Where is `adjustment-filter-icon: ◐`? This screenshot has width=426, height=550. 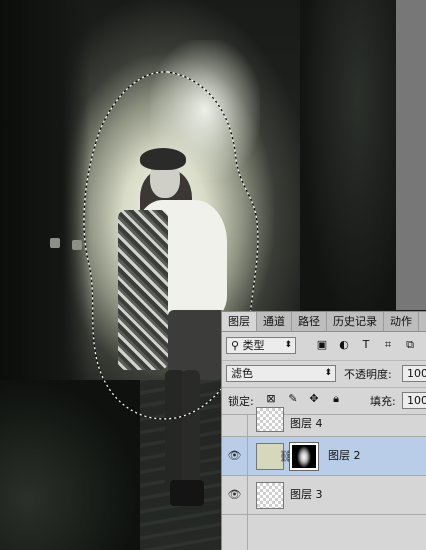 adjustment-filter-icon: ◐ is located at coordinates (344, 345).